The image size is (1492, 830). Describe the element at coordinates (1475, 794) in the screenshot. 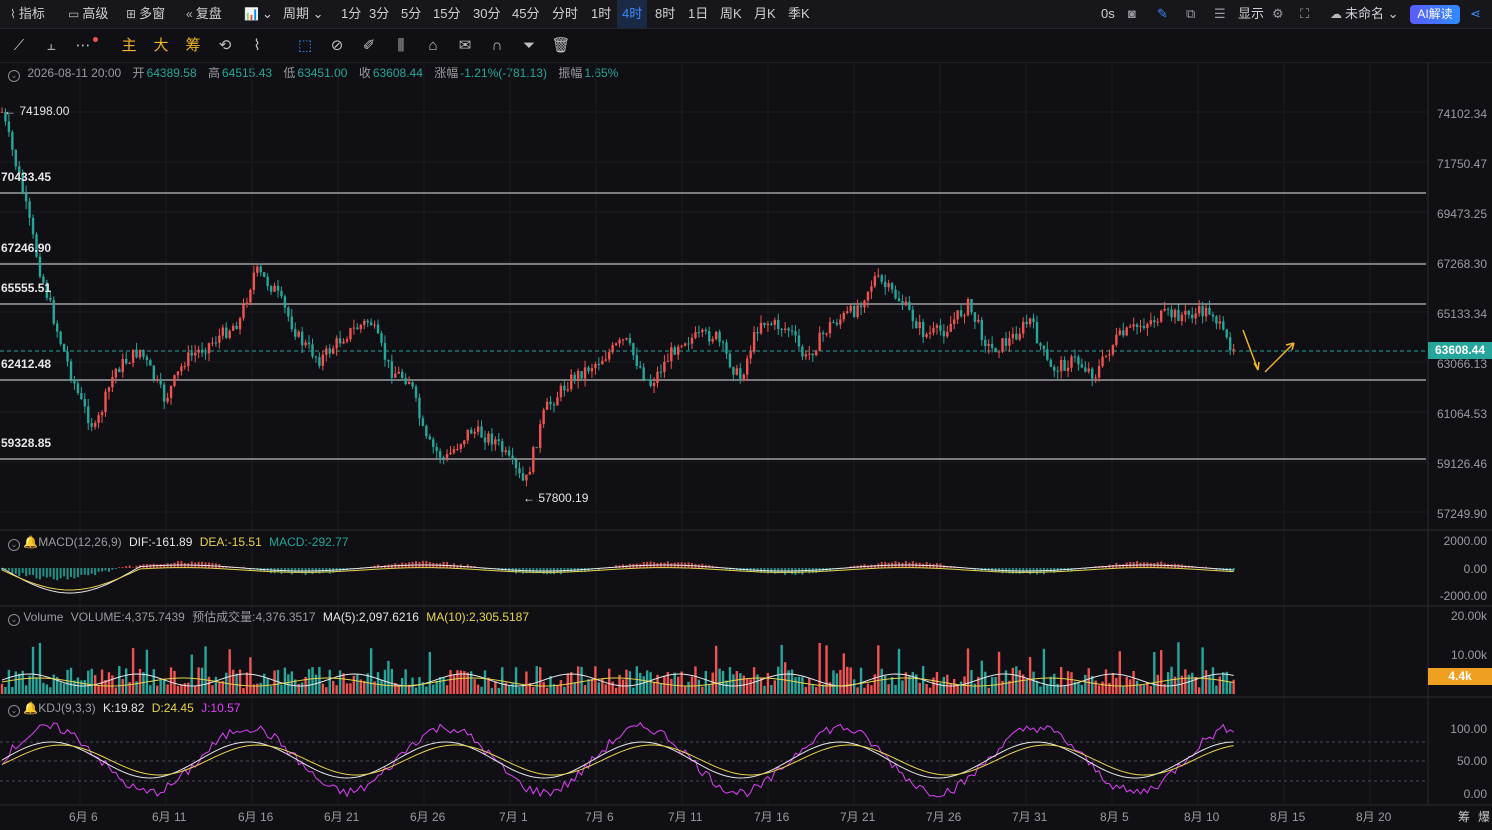

I see `kdj-axis-label: 0.00` at that location.